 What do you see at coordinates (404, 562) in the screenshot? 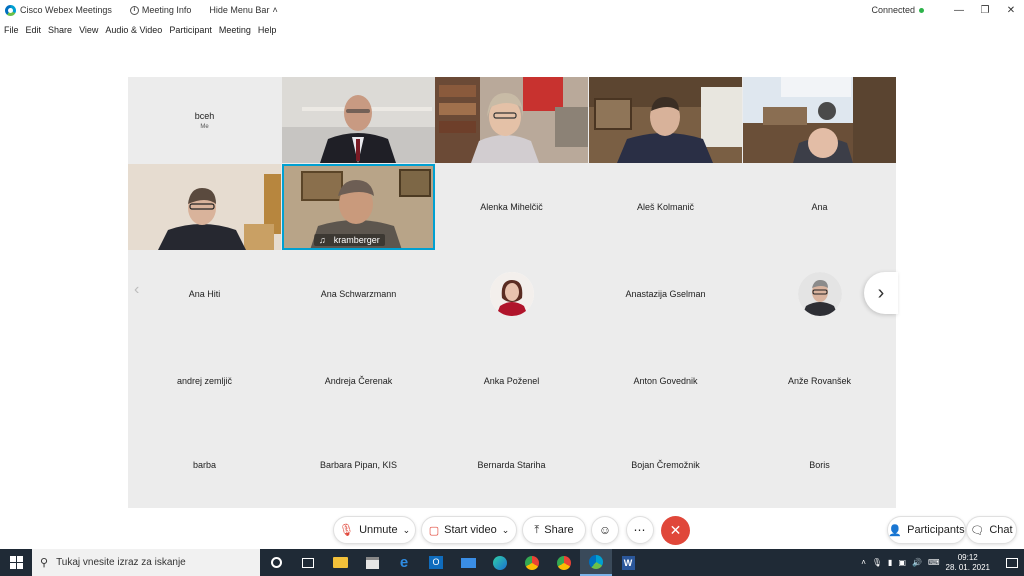
I see `edge-legacy-icon: e` at bounding box center [404, 562].